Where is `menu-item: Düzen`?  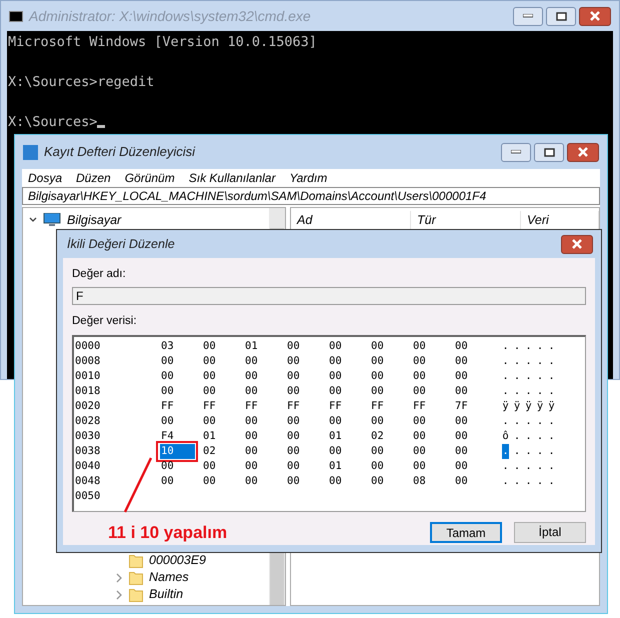
menu-item: Düzen is located at coordinates (93, 177).